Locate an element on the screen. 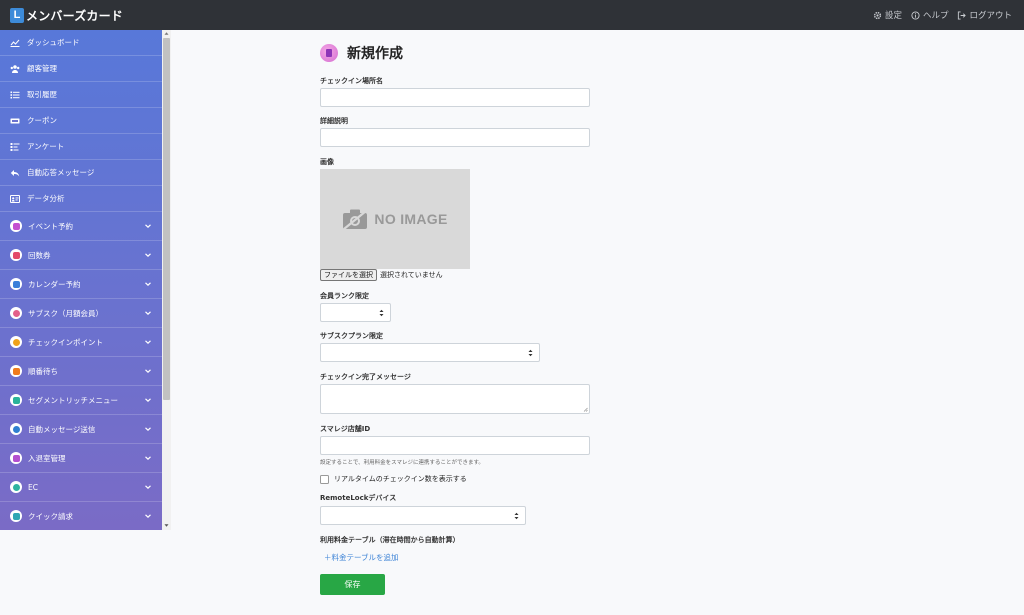 The image size is (1024, 615). info-icon is located at coordinates (915, 15).